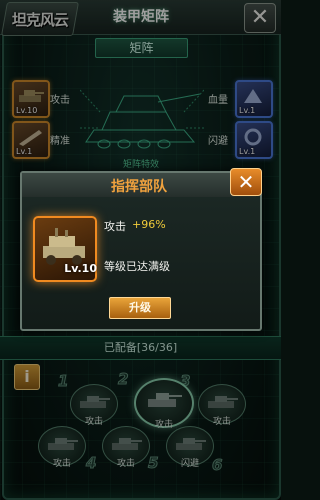 The image size is (320, 500). I want to click on upgrade-button: 升级, so click(140, 308).